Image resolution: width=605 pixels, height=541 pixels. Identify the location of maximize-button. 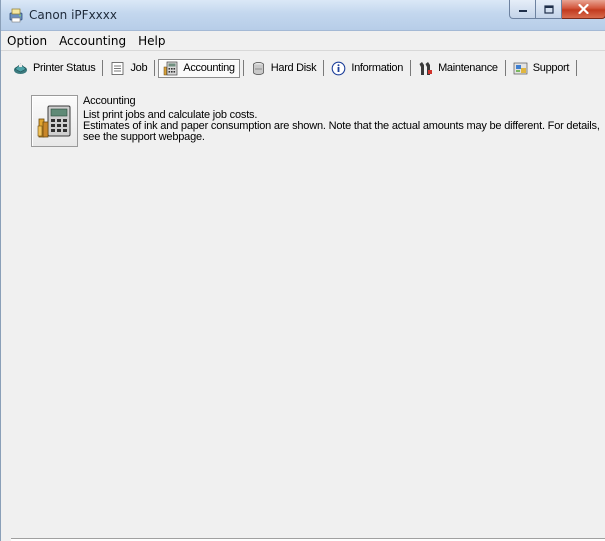
(549, 9).